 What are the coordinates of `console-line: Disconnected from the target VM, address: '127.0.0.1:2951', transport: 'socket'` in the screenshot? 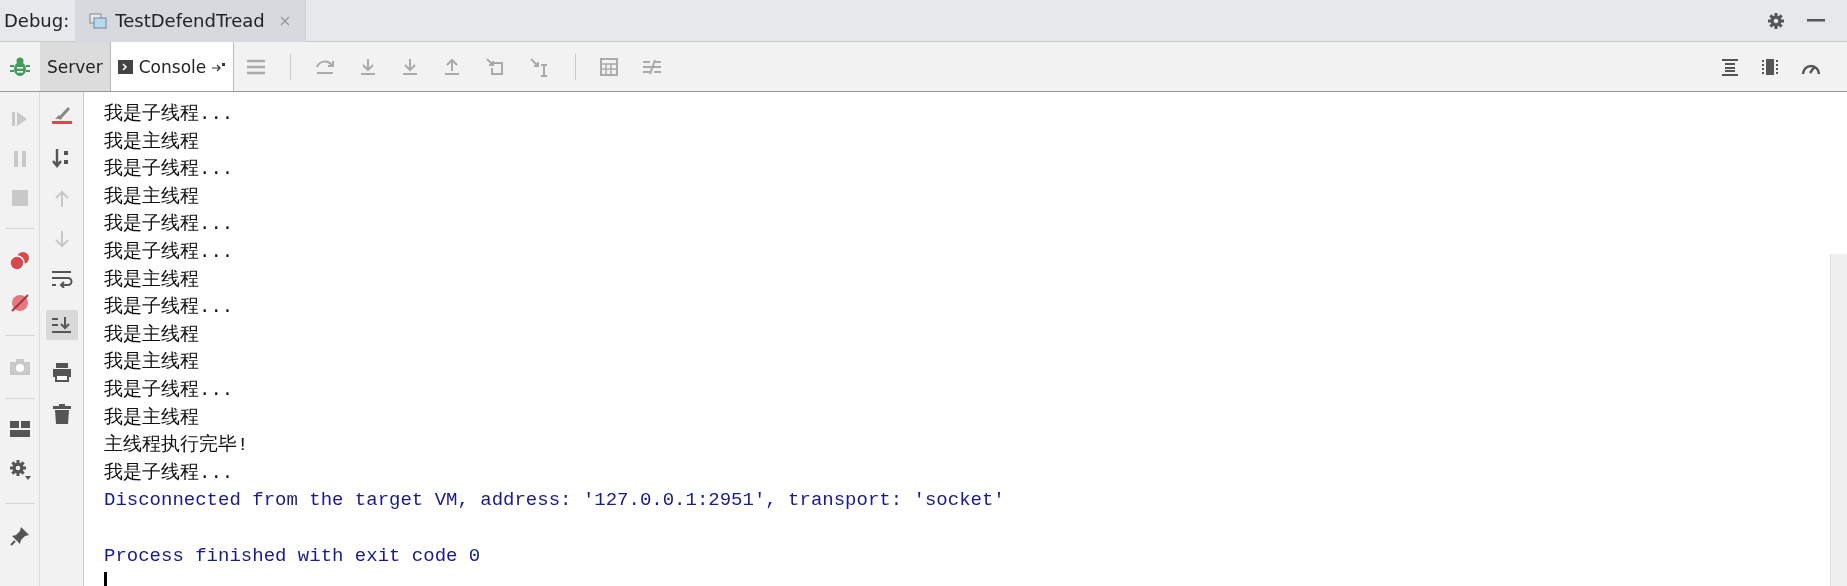 It's located at (555, 501).